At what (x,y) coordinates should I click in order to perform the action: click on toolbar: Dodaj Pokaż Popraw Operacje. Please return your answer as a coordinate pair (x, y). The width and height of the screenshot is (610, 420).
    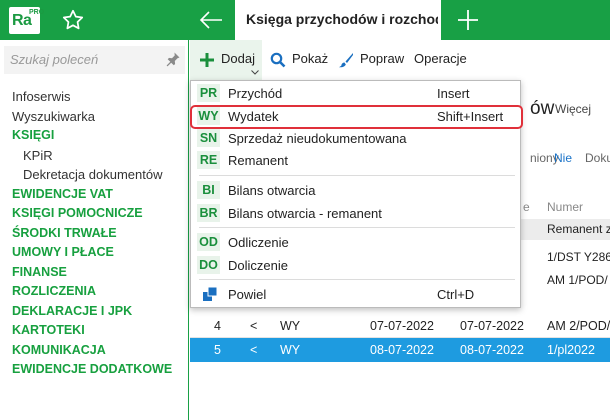
    Looking at the image, I should click on (400, 60).